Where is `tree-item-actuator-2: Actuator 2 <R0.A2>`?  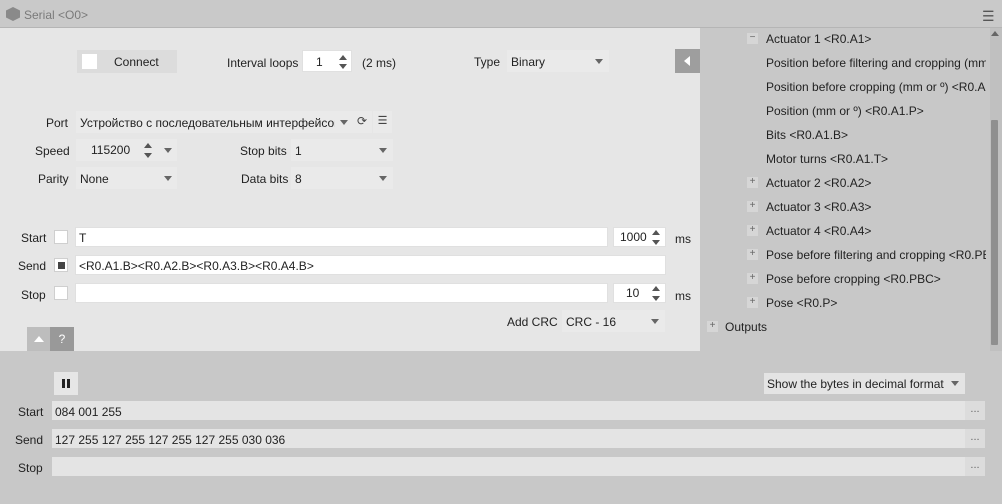
tree-item-actuator-2: Actuator 2 <R0.A2> is located at coordinates (818, 183).